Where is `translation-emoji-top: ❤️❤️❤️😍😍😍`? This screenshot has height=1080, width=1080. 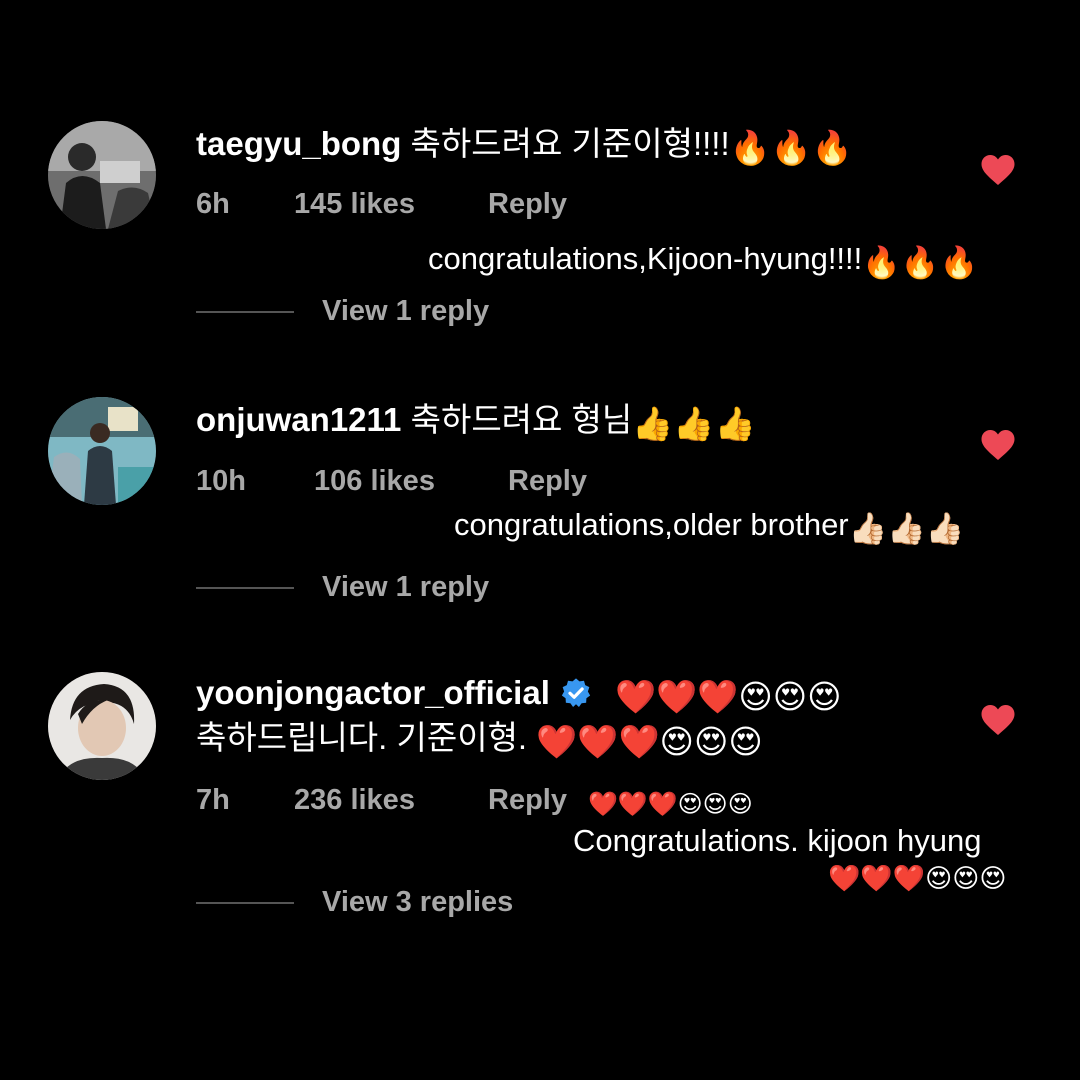 translation-emoji-top: ❤️❤️❤️😍😍😍 is located at coordinates (670, 804).